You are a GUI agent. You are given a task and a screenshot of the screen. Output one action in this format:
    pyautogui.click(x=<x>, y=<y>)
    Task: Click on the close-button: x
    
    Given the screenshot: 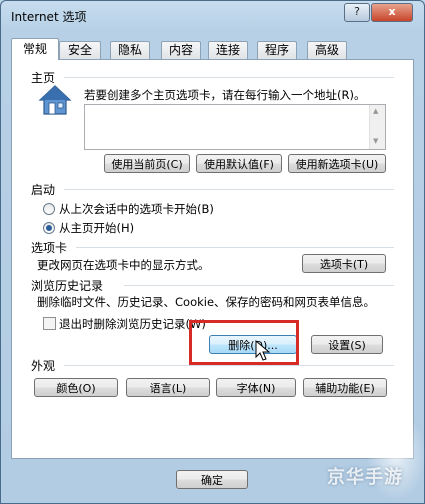 What is the action you would take?
    pyautogui.click(x=392, y=12)
    